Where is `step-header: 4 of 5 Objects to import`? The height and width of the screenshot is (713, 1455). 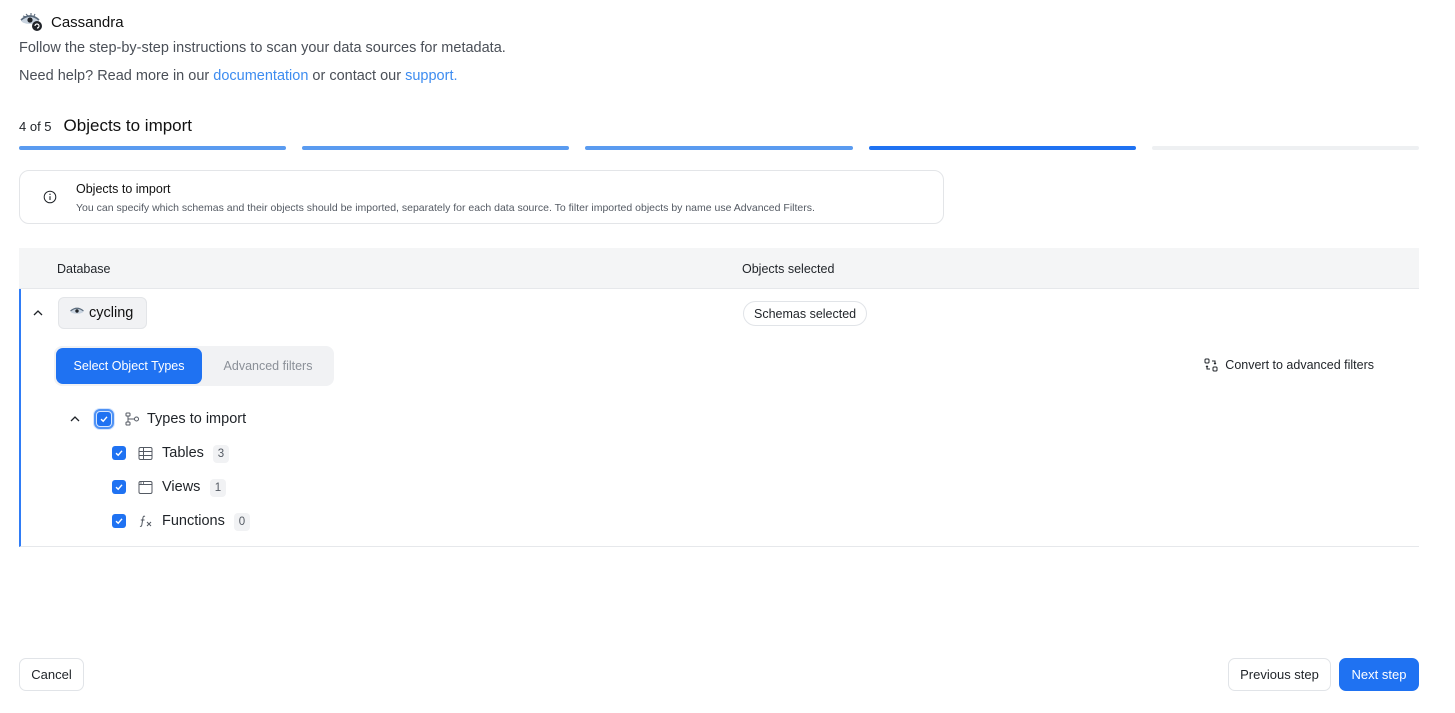 step-header: 4 of 5 Objects to import is located at coordinates (105, 126).